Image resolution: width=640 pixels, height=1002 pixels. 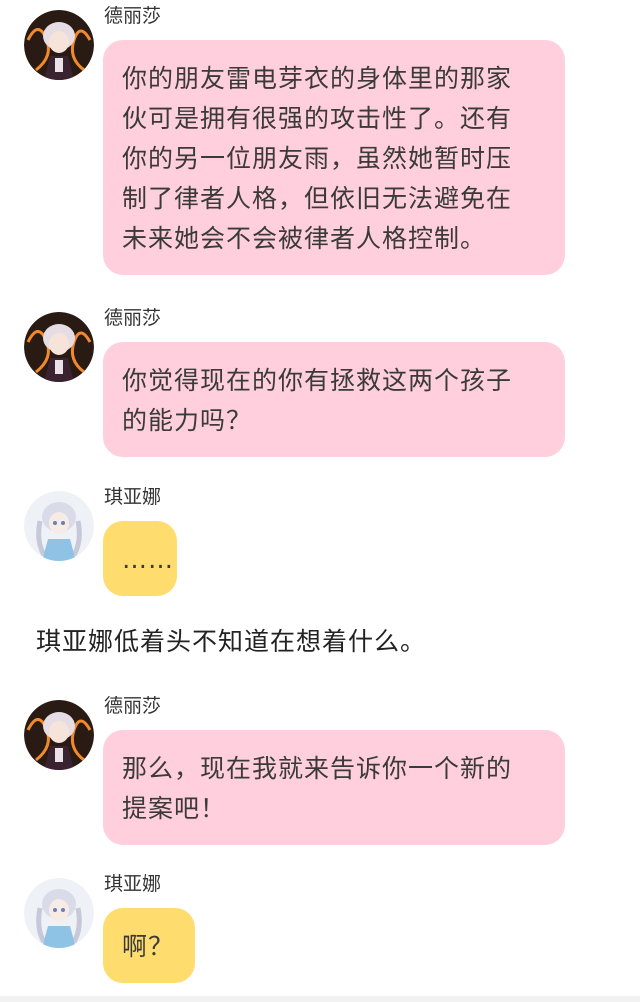 I want to click on message-line: 啊？, so click(x=148, y=946).